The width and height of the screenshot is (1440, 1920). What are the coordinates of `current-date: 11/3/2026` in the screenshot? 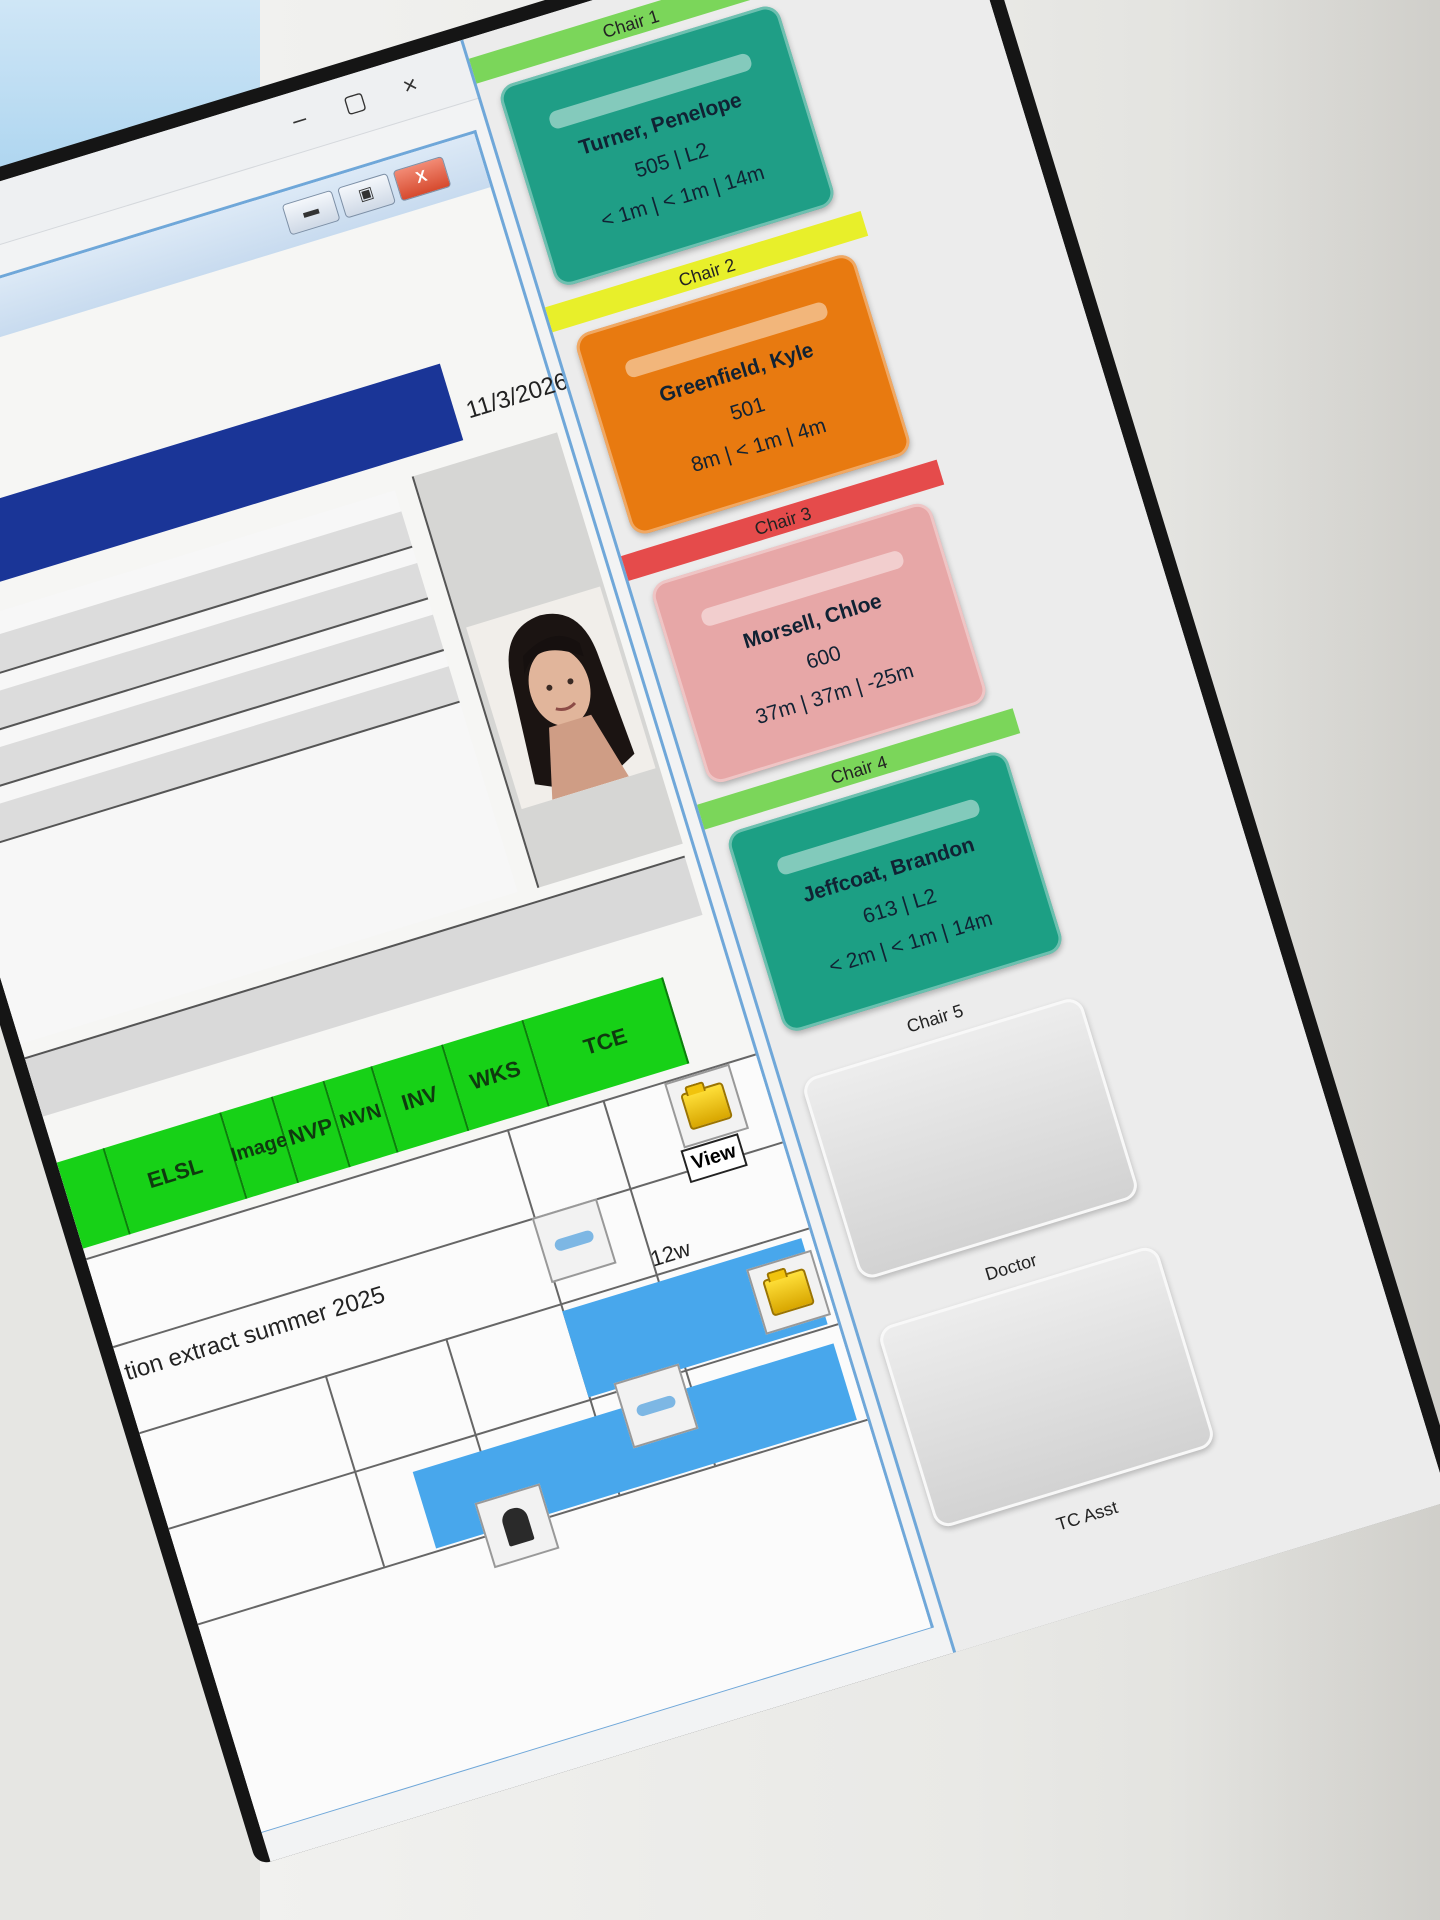 It's located at (517, 396).